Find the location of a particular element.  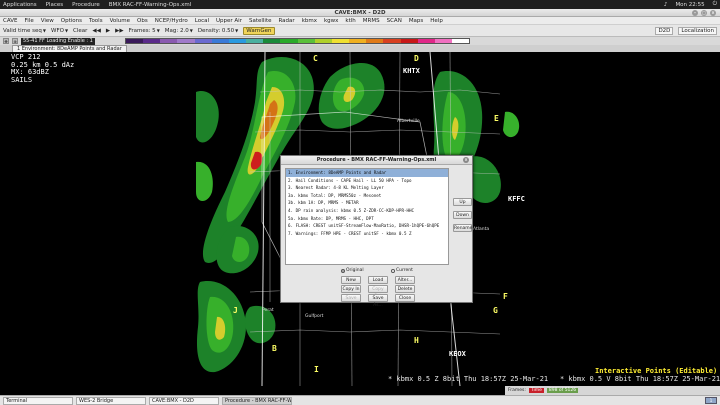

save-button: Save is located at coordinates (351, 298).